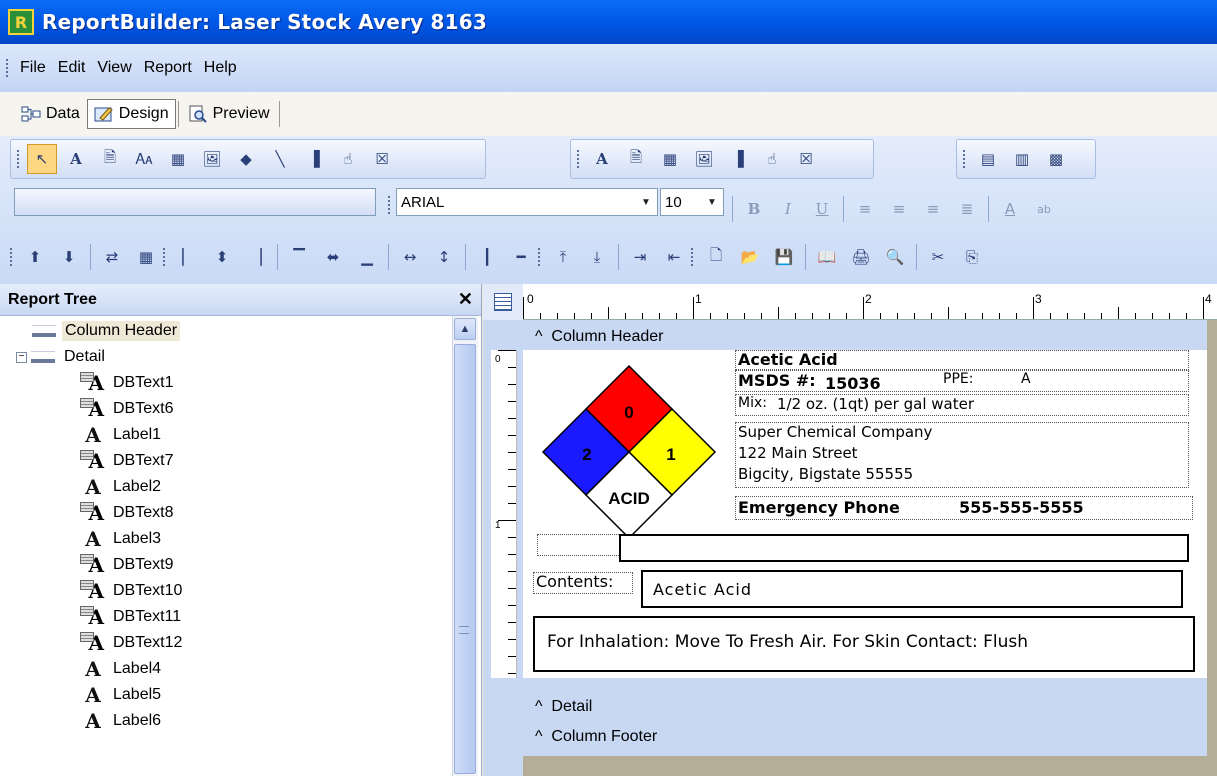  Describe the element at coordinates (333, 257) in the screenshot. I see `align-middles-icon: ⬌` at that location.